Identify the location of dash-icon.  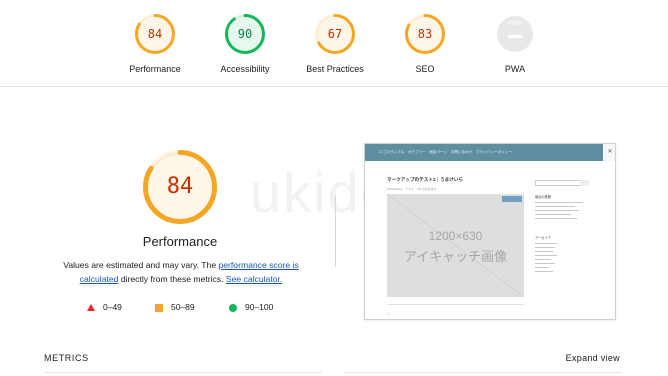
(515, 36).